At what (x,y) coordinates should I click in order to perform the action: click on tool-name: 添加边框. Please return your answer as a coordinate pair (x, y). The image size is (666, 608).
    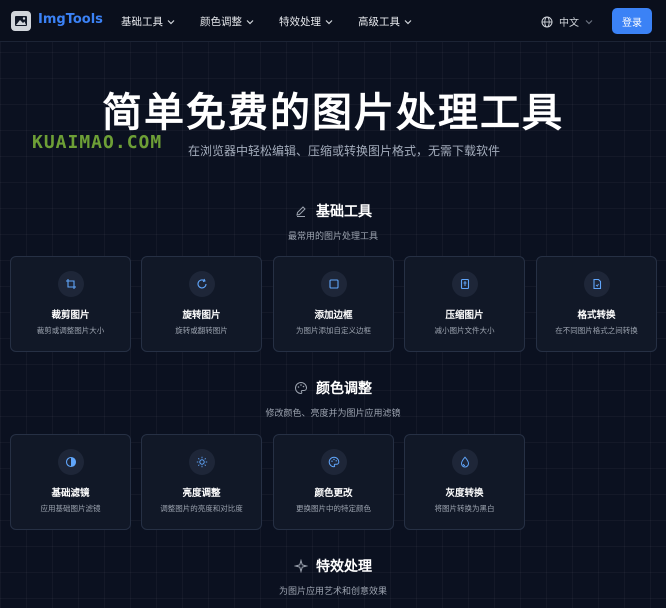
    Looking at the image, I should click on (333, 315).